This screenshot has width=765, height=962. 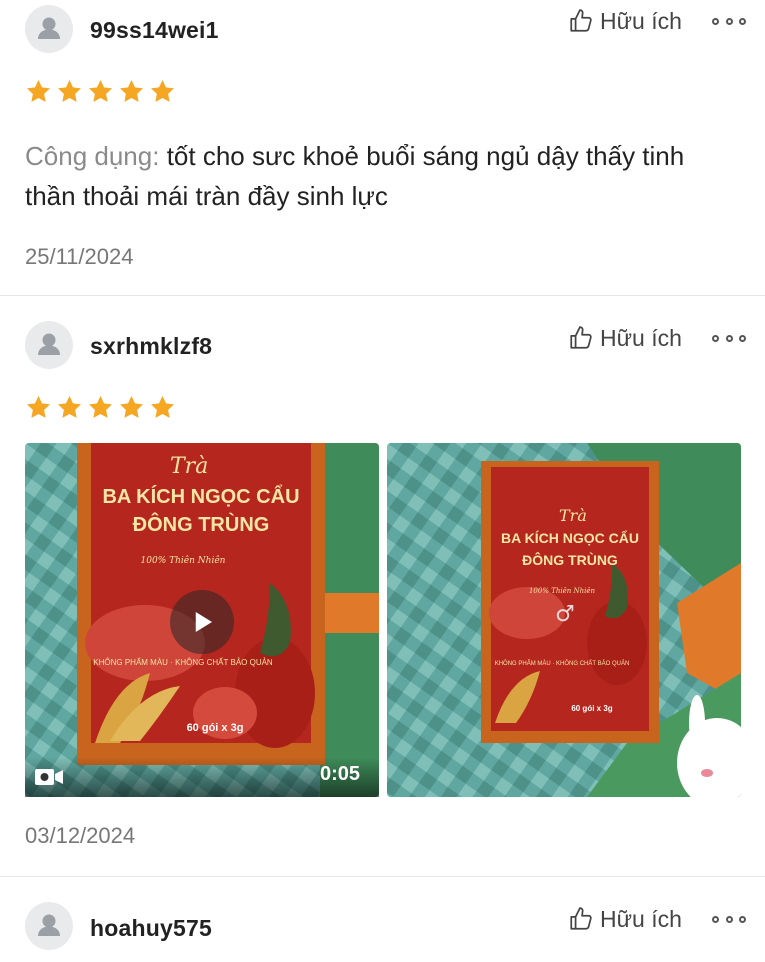 I want to click on username: sxrhmklzf8, so click(x=151, y=346).